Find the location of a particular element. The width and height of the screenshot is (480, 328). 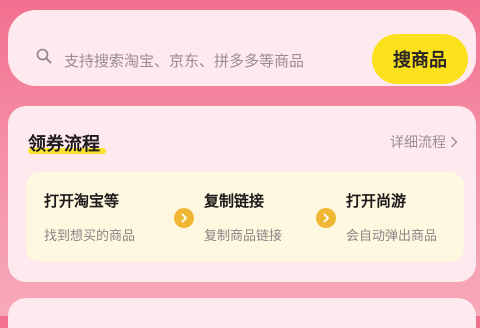

step-open-taobao: 打开淘宝等 找到想买的商品 is located at coordinates (89, 217).